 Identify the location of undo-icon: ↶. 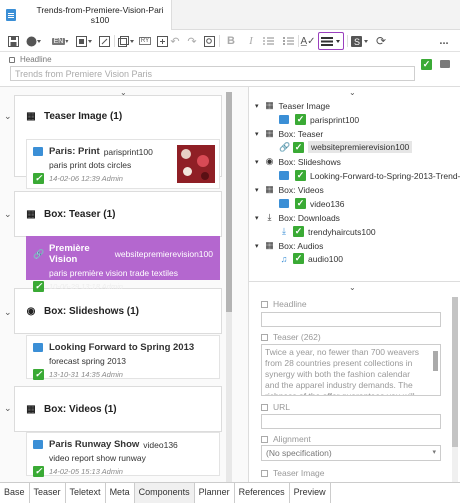
(175, 41).